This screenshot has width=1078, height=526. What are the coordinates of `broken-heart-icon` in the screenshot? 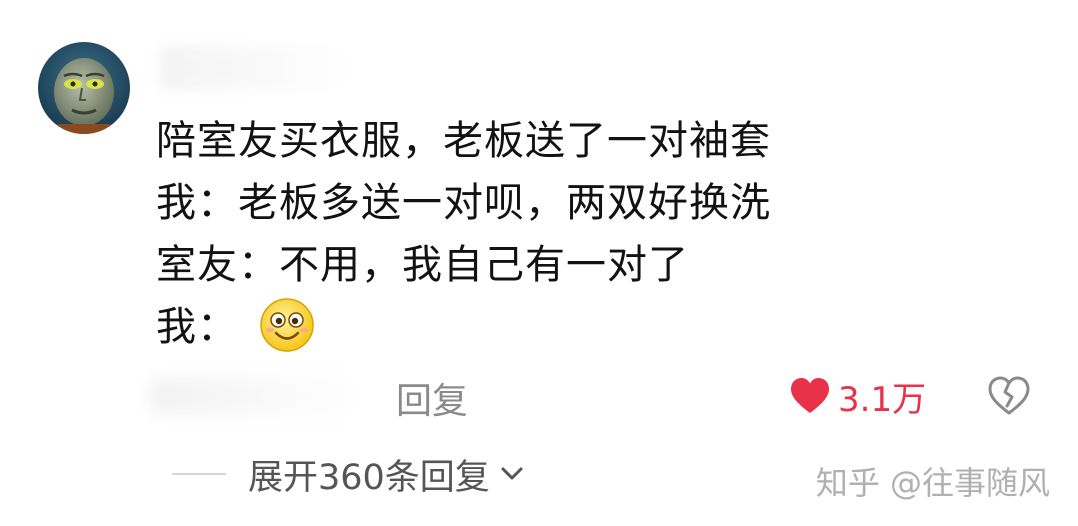 It's located at (1009, 395).